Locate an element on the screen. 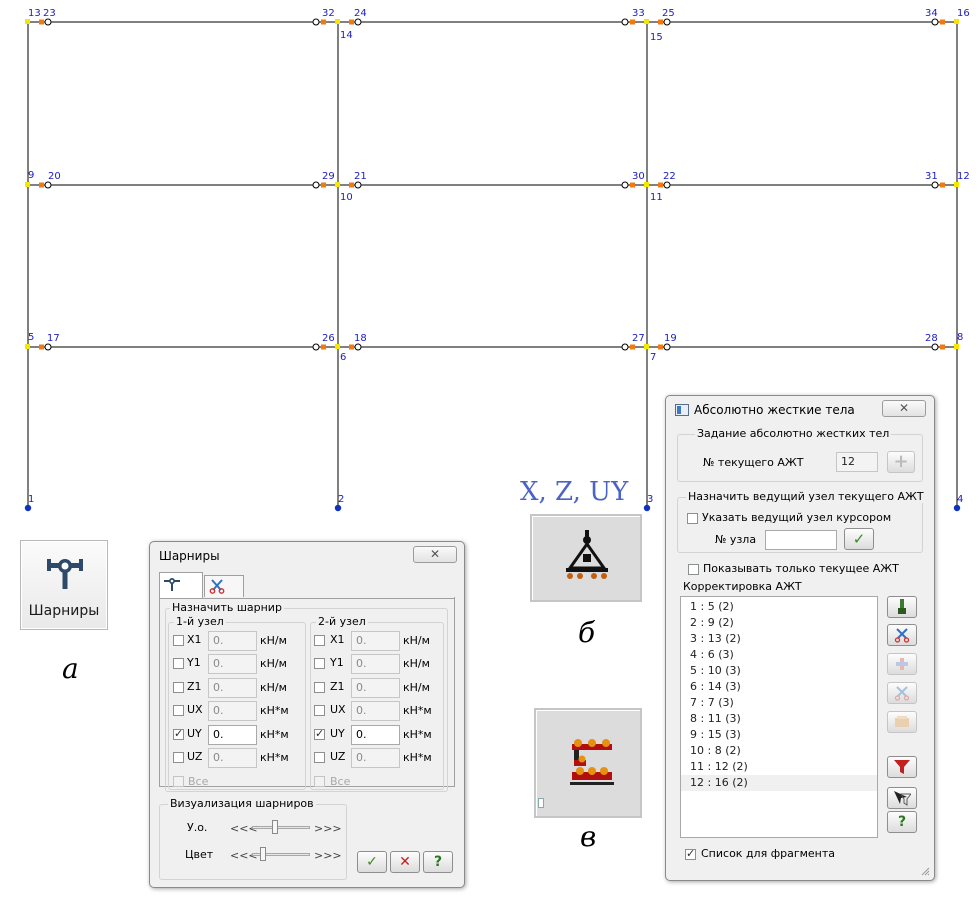  list-item: 11 : 12 (2) is located at coordinates (779, 767).